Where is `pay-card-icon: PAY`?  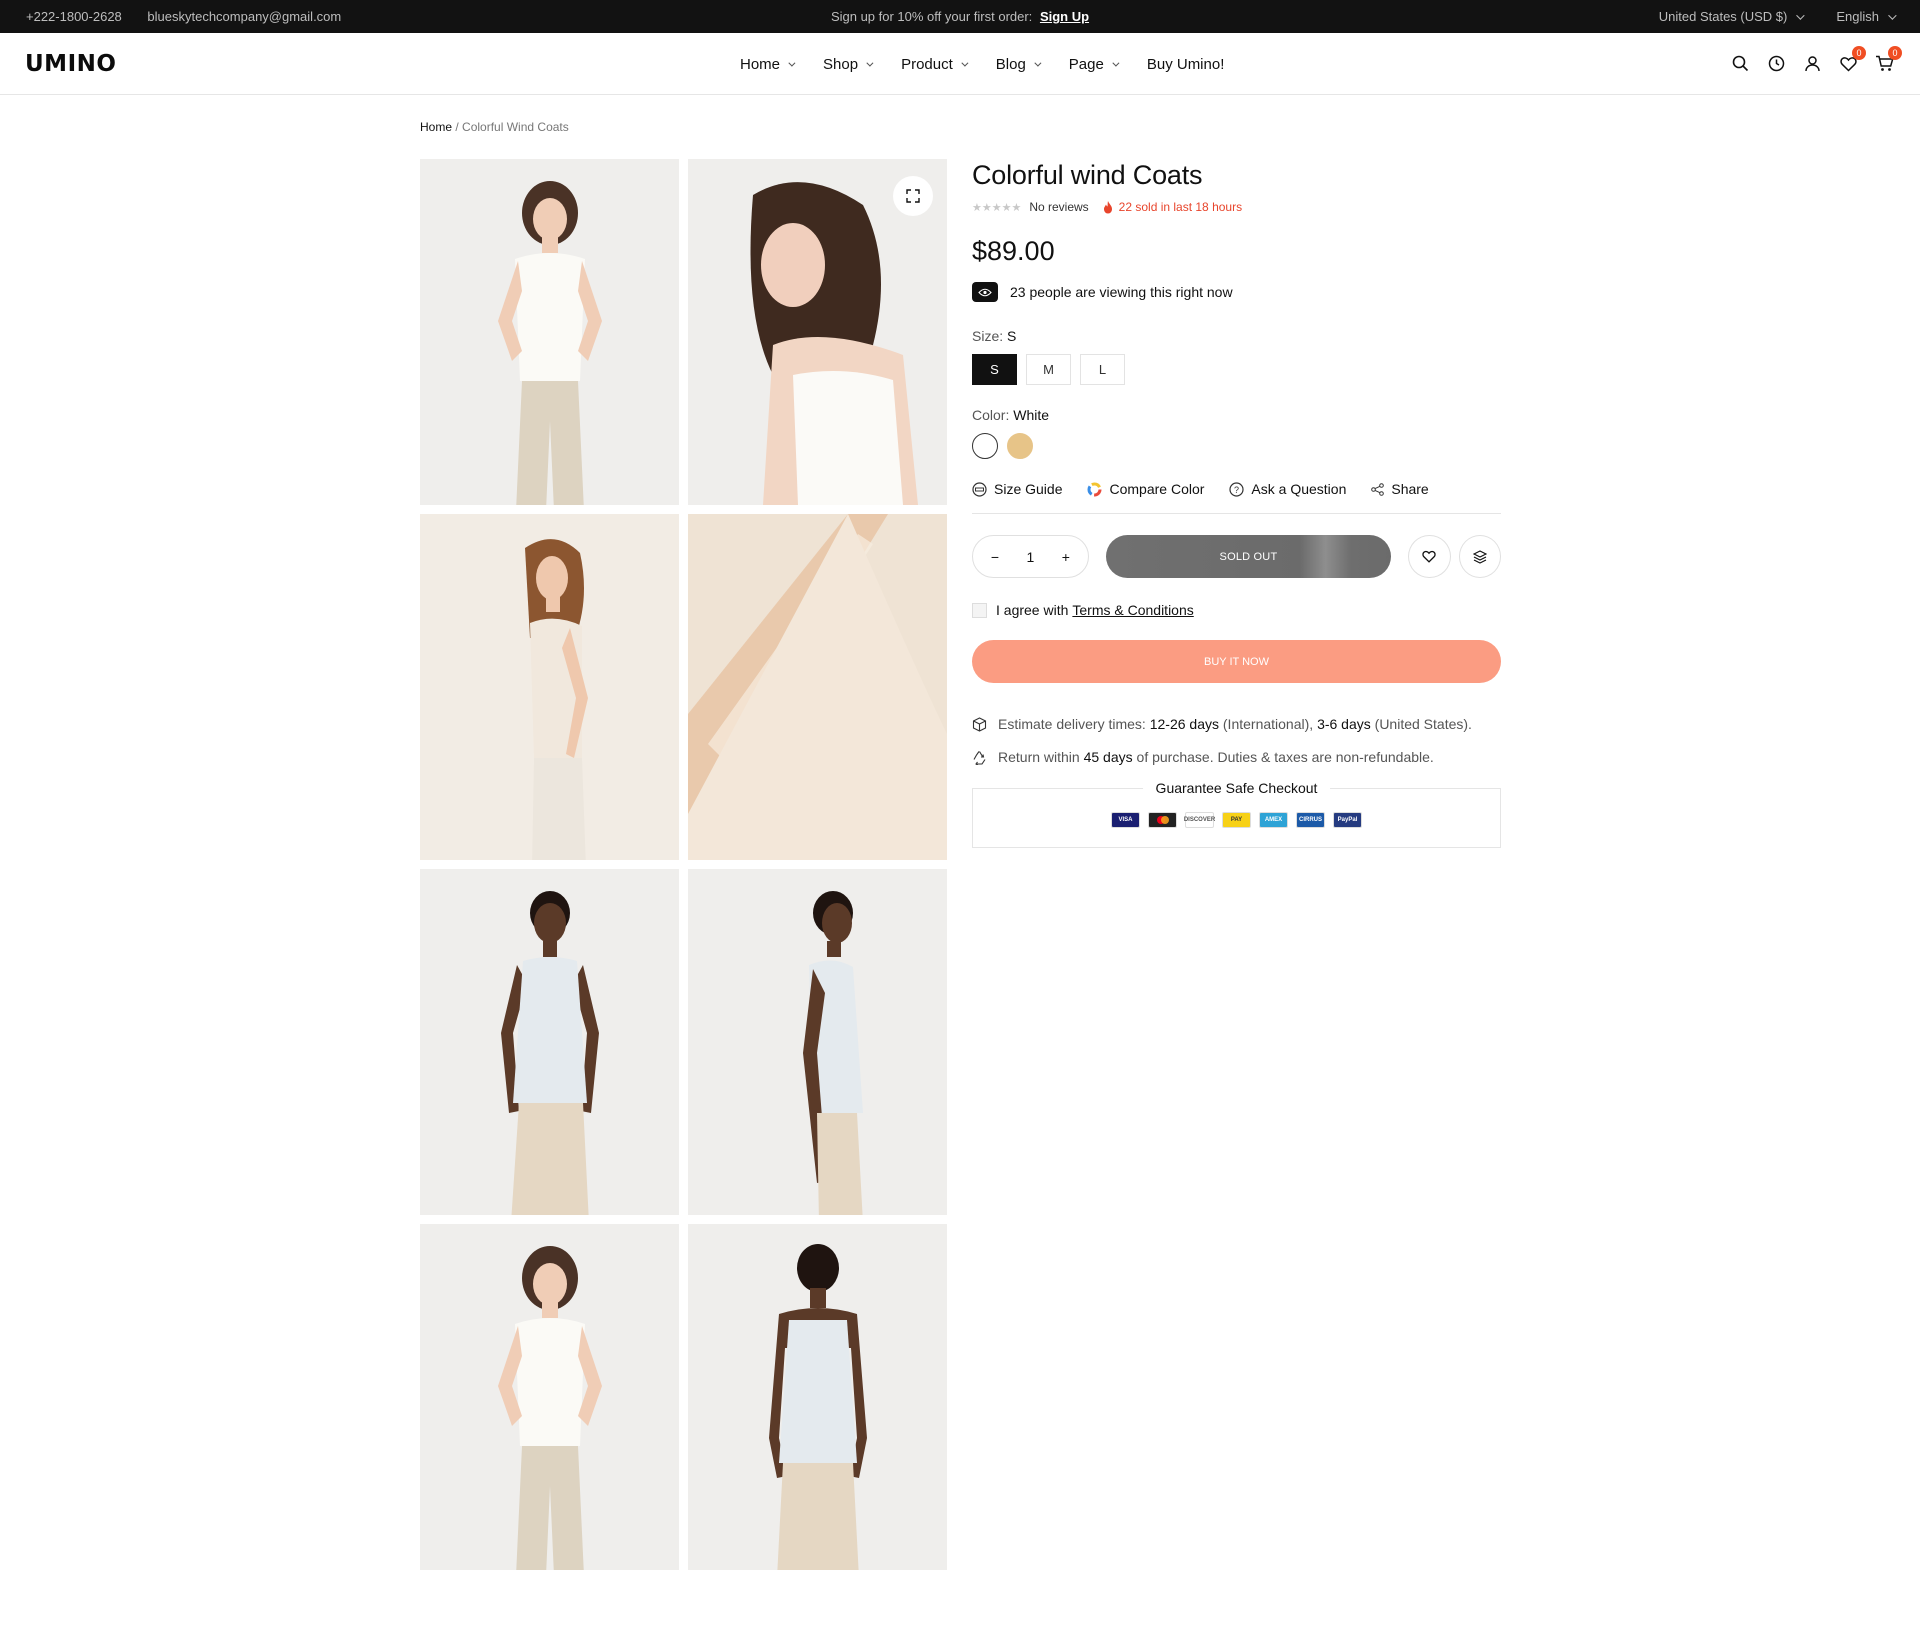 pay-card-icon: PAY is located at coordinates (1236, 820).